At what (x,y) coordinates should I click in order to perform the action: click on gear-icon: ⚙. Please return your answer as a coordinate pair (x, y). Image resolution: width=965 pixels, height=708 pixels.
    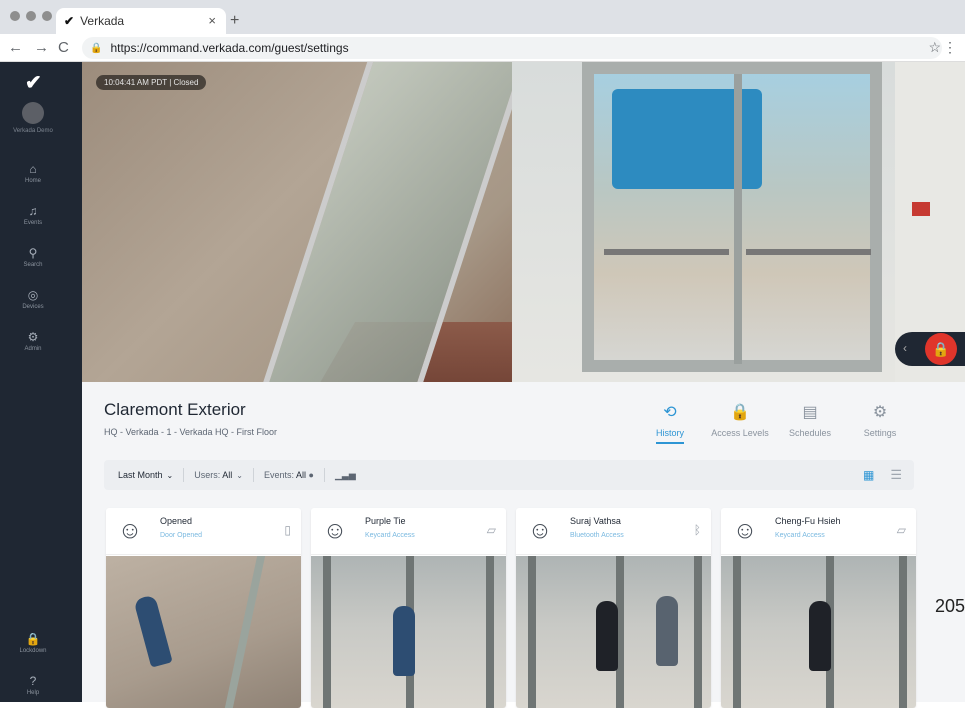
    Looking at the image, I should click on (880, 412).